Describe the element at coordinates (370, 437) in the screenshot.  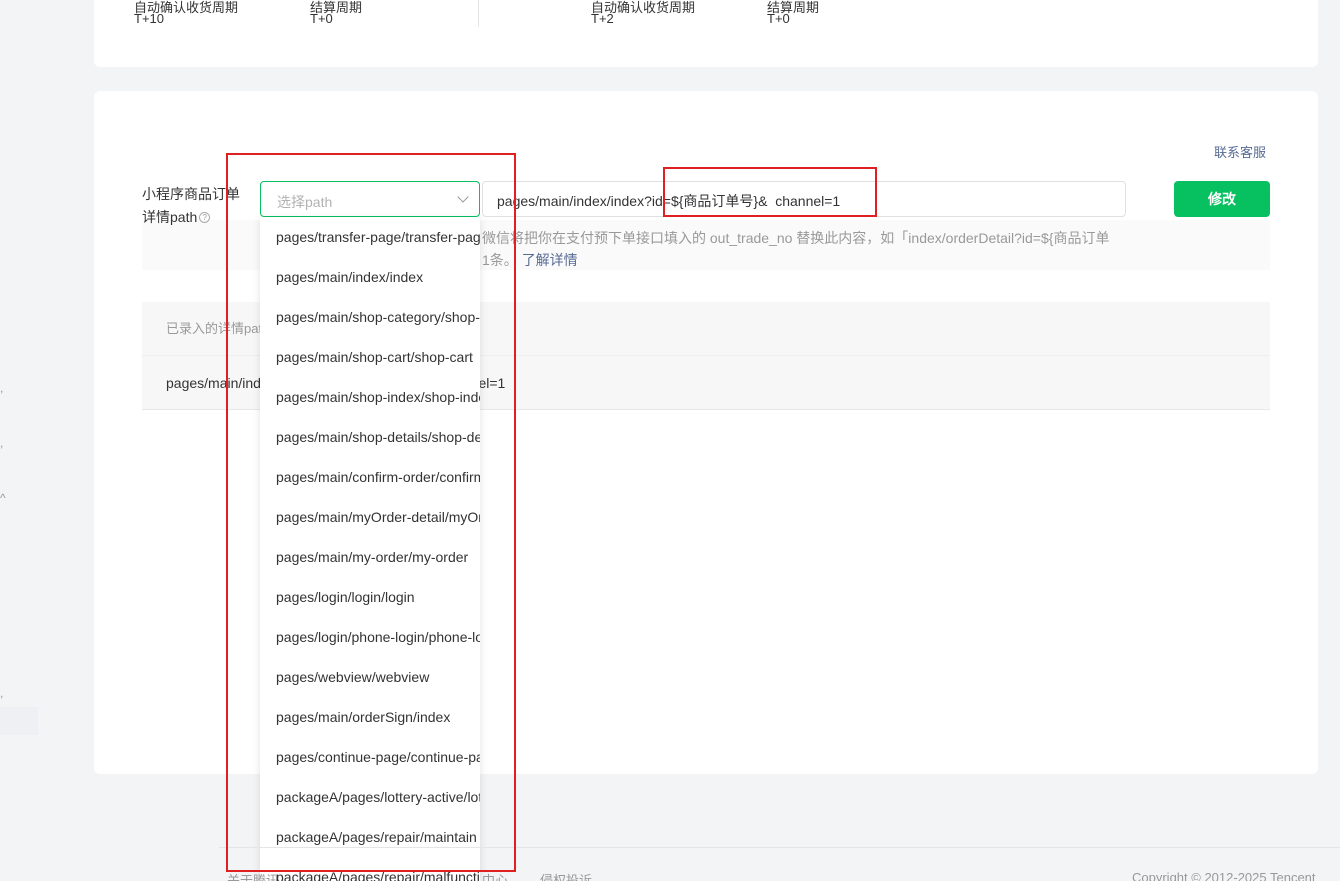
I see `dropdown-option: pages/main/shop-details/shop-details` at that location.